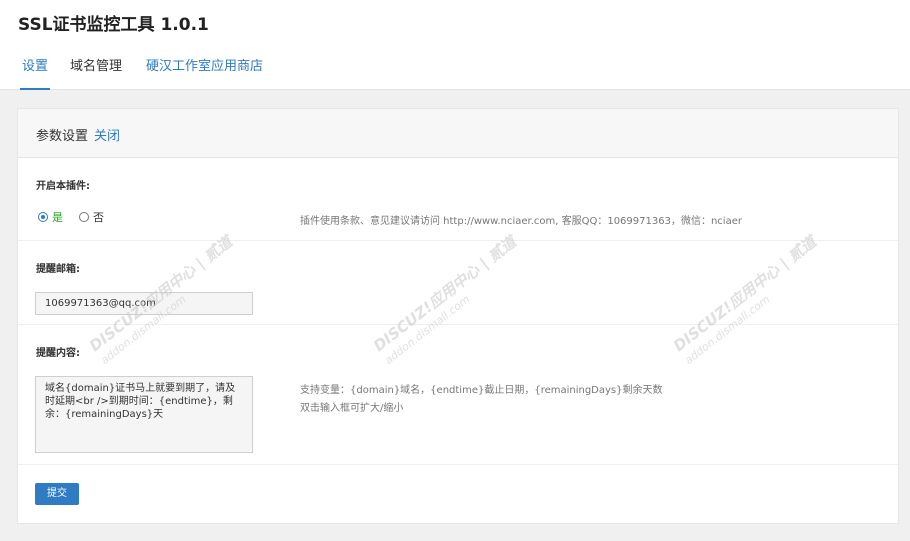 This screenshot has width=910, height=541. What do you see at coordinates (62, 136) in the screenshot?
I see `panel-title: 参数设置` at bounding box center [62, 136].